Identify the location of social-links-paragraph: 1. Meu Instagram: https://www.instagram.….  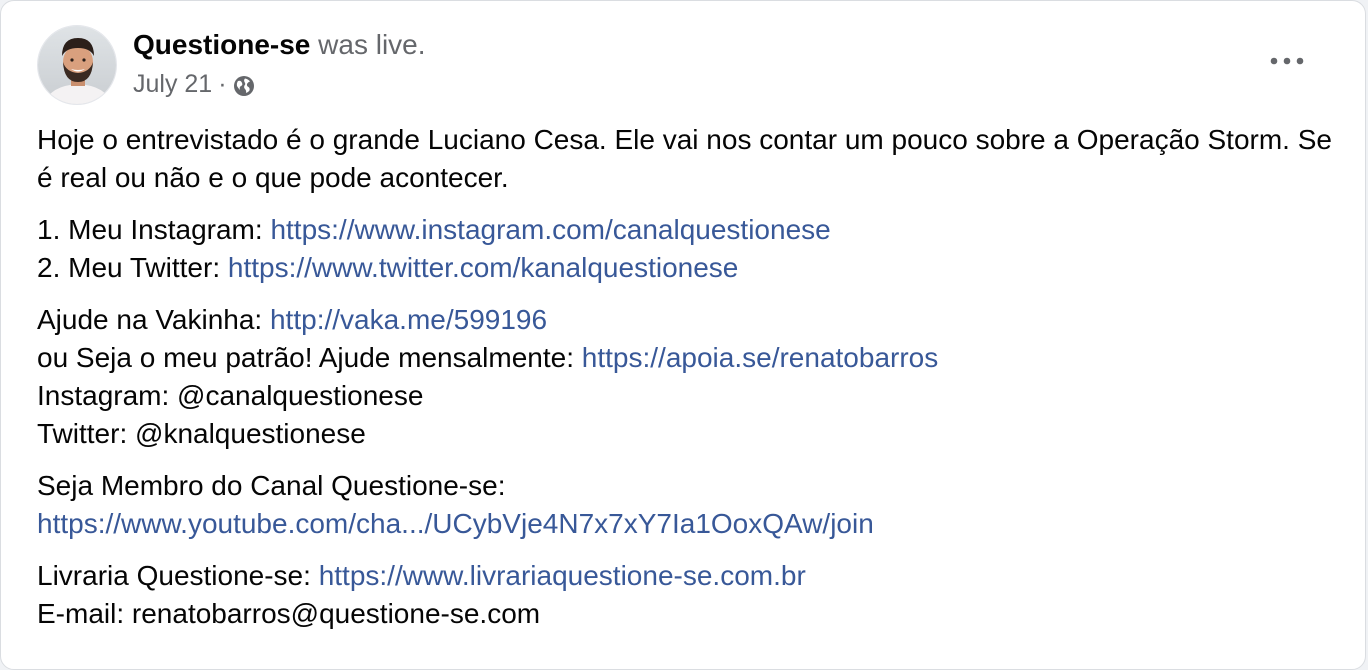
(687, 249).